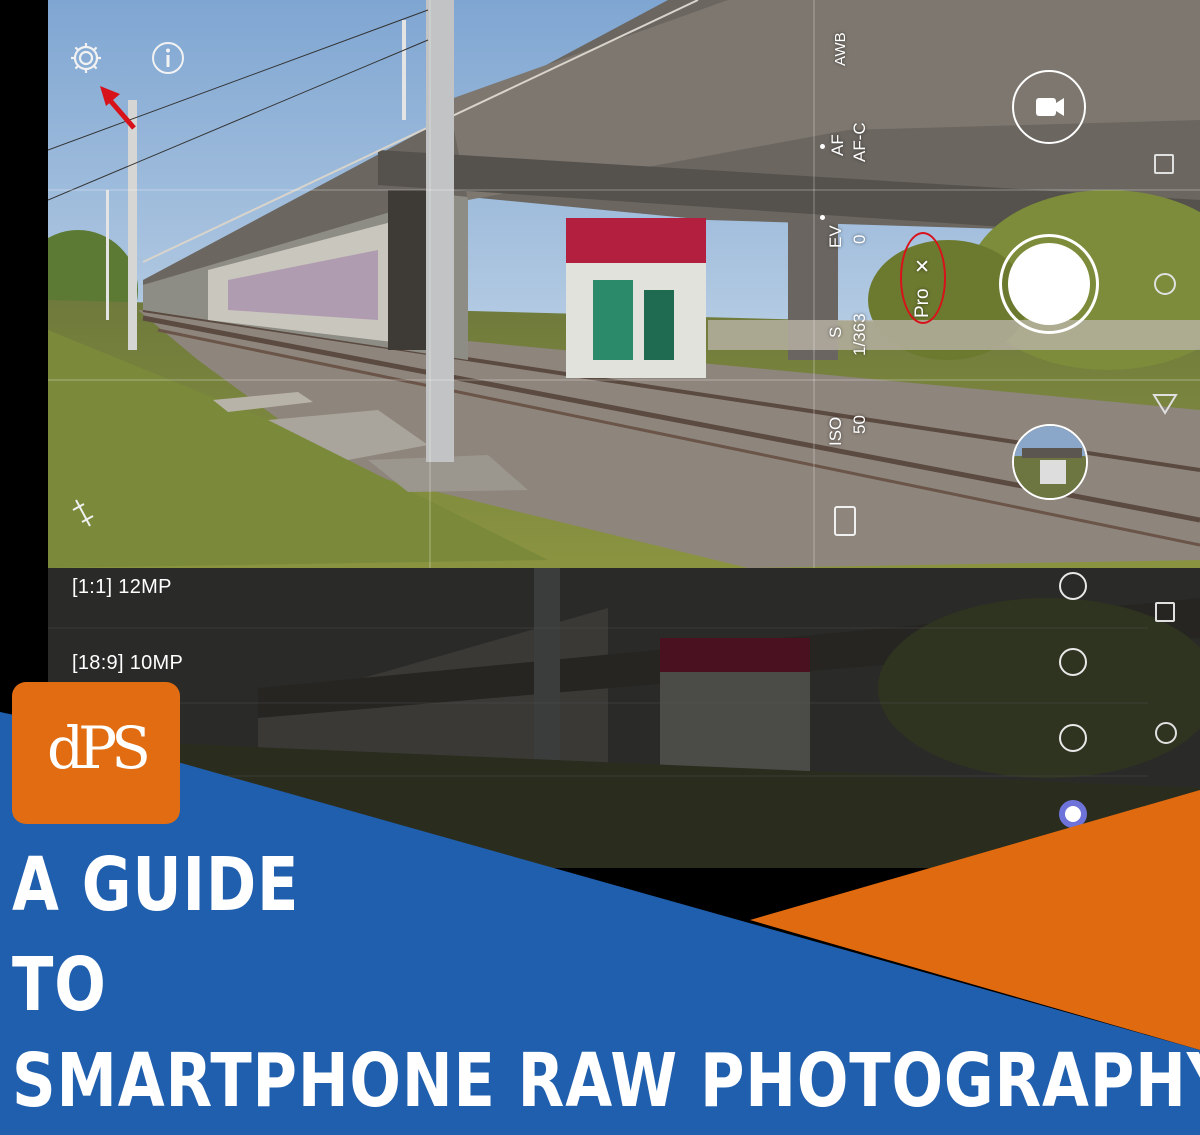  Describe the element at coordinates (156, 885) in the screenshot. I see `headline-line-1: A GUIDE` at that location.